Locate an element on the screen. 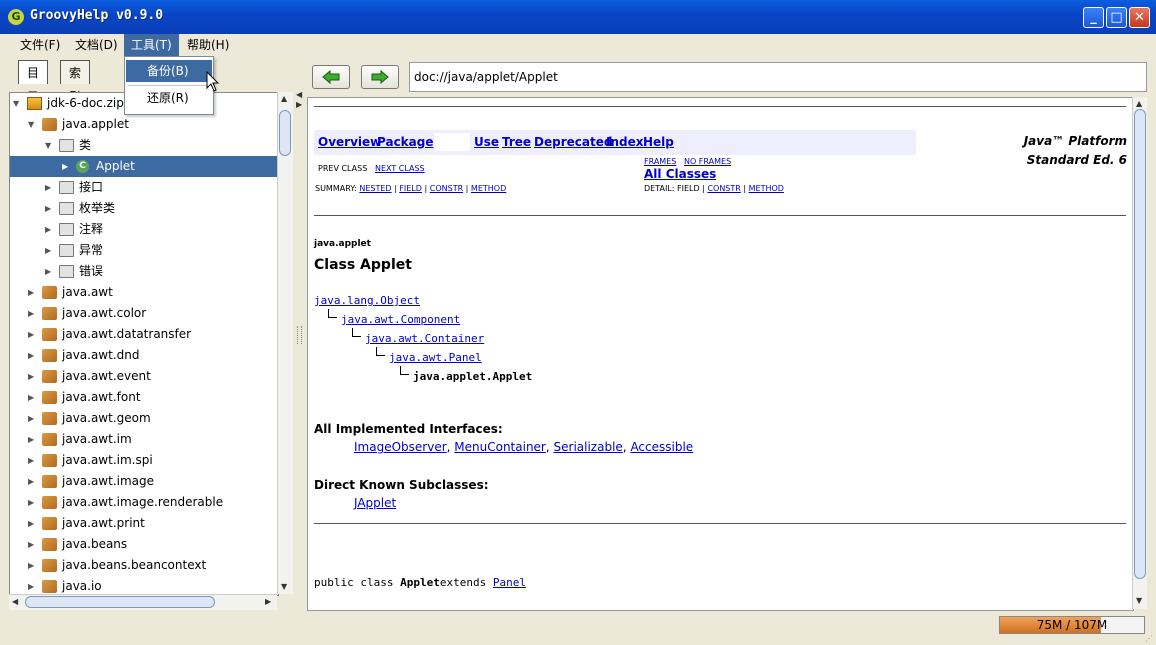 The image size is (1156, 645). hierarchy-component-link: java.awt.Component is located at coordinates (400, 319).